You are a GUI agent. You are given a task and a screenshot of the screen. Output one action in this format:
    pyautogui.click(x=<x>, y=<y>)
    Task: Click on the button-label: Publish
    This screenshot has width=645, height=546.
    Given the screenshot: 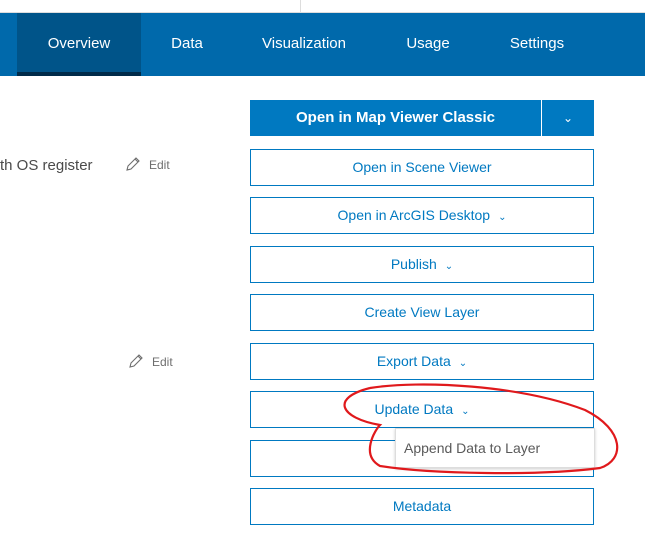 What is the action you would take?
    pyautogui.click(x=413, y=264)
    